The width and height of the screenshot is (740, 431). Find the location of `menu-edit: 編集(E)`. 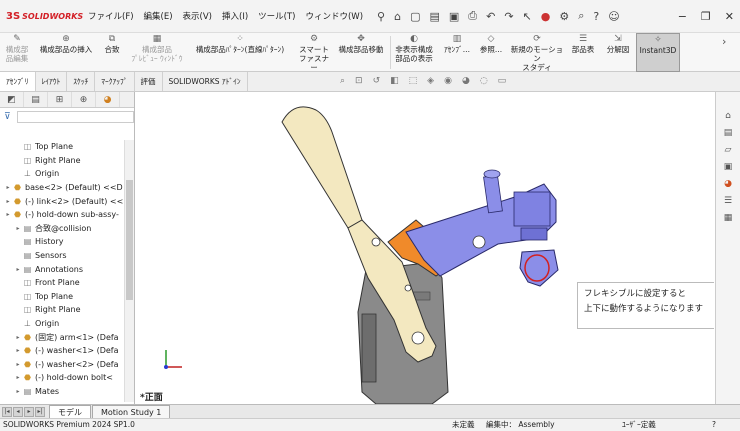

menu-edit: 編集(E) is located at coordinates (158, 16).